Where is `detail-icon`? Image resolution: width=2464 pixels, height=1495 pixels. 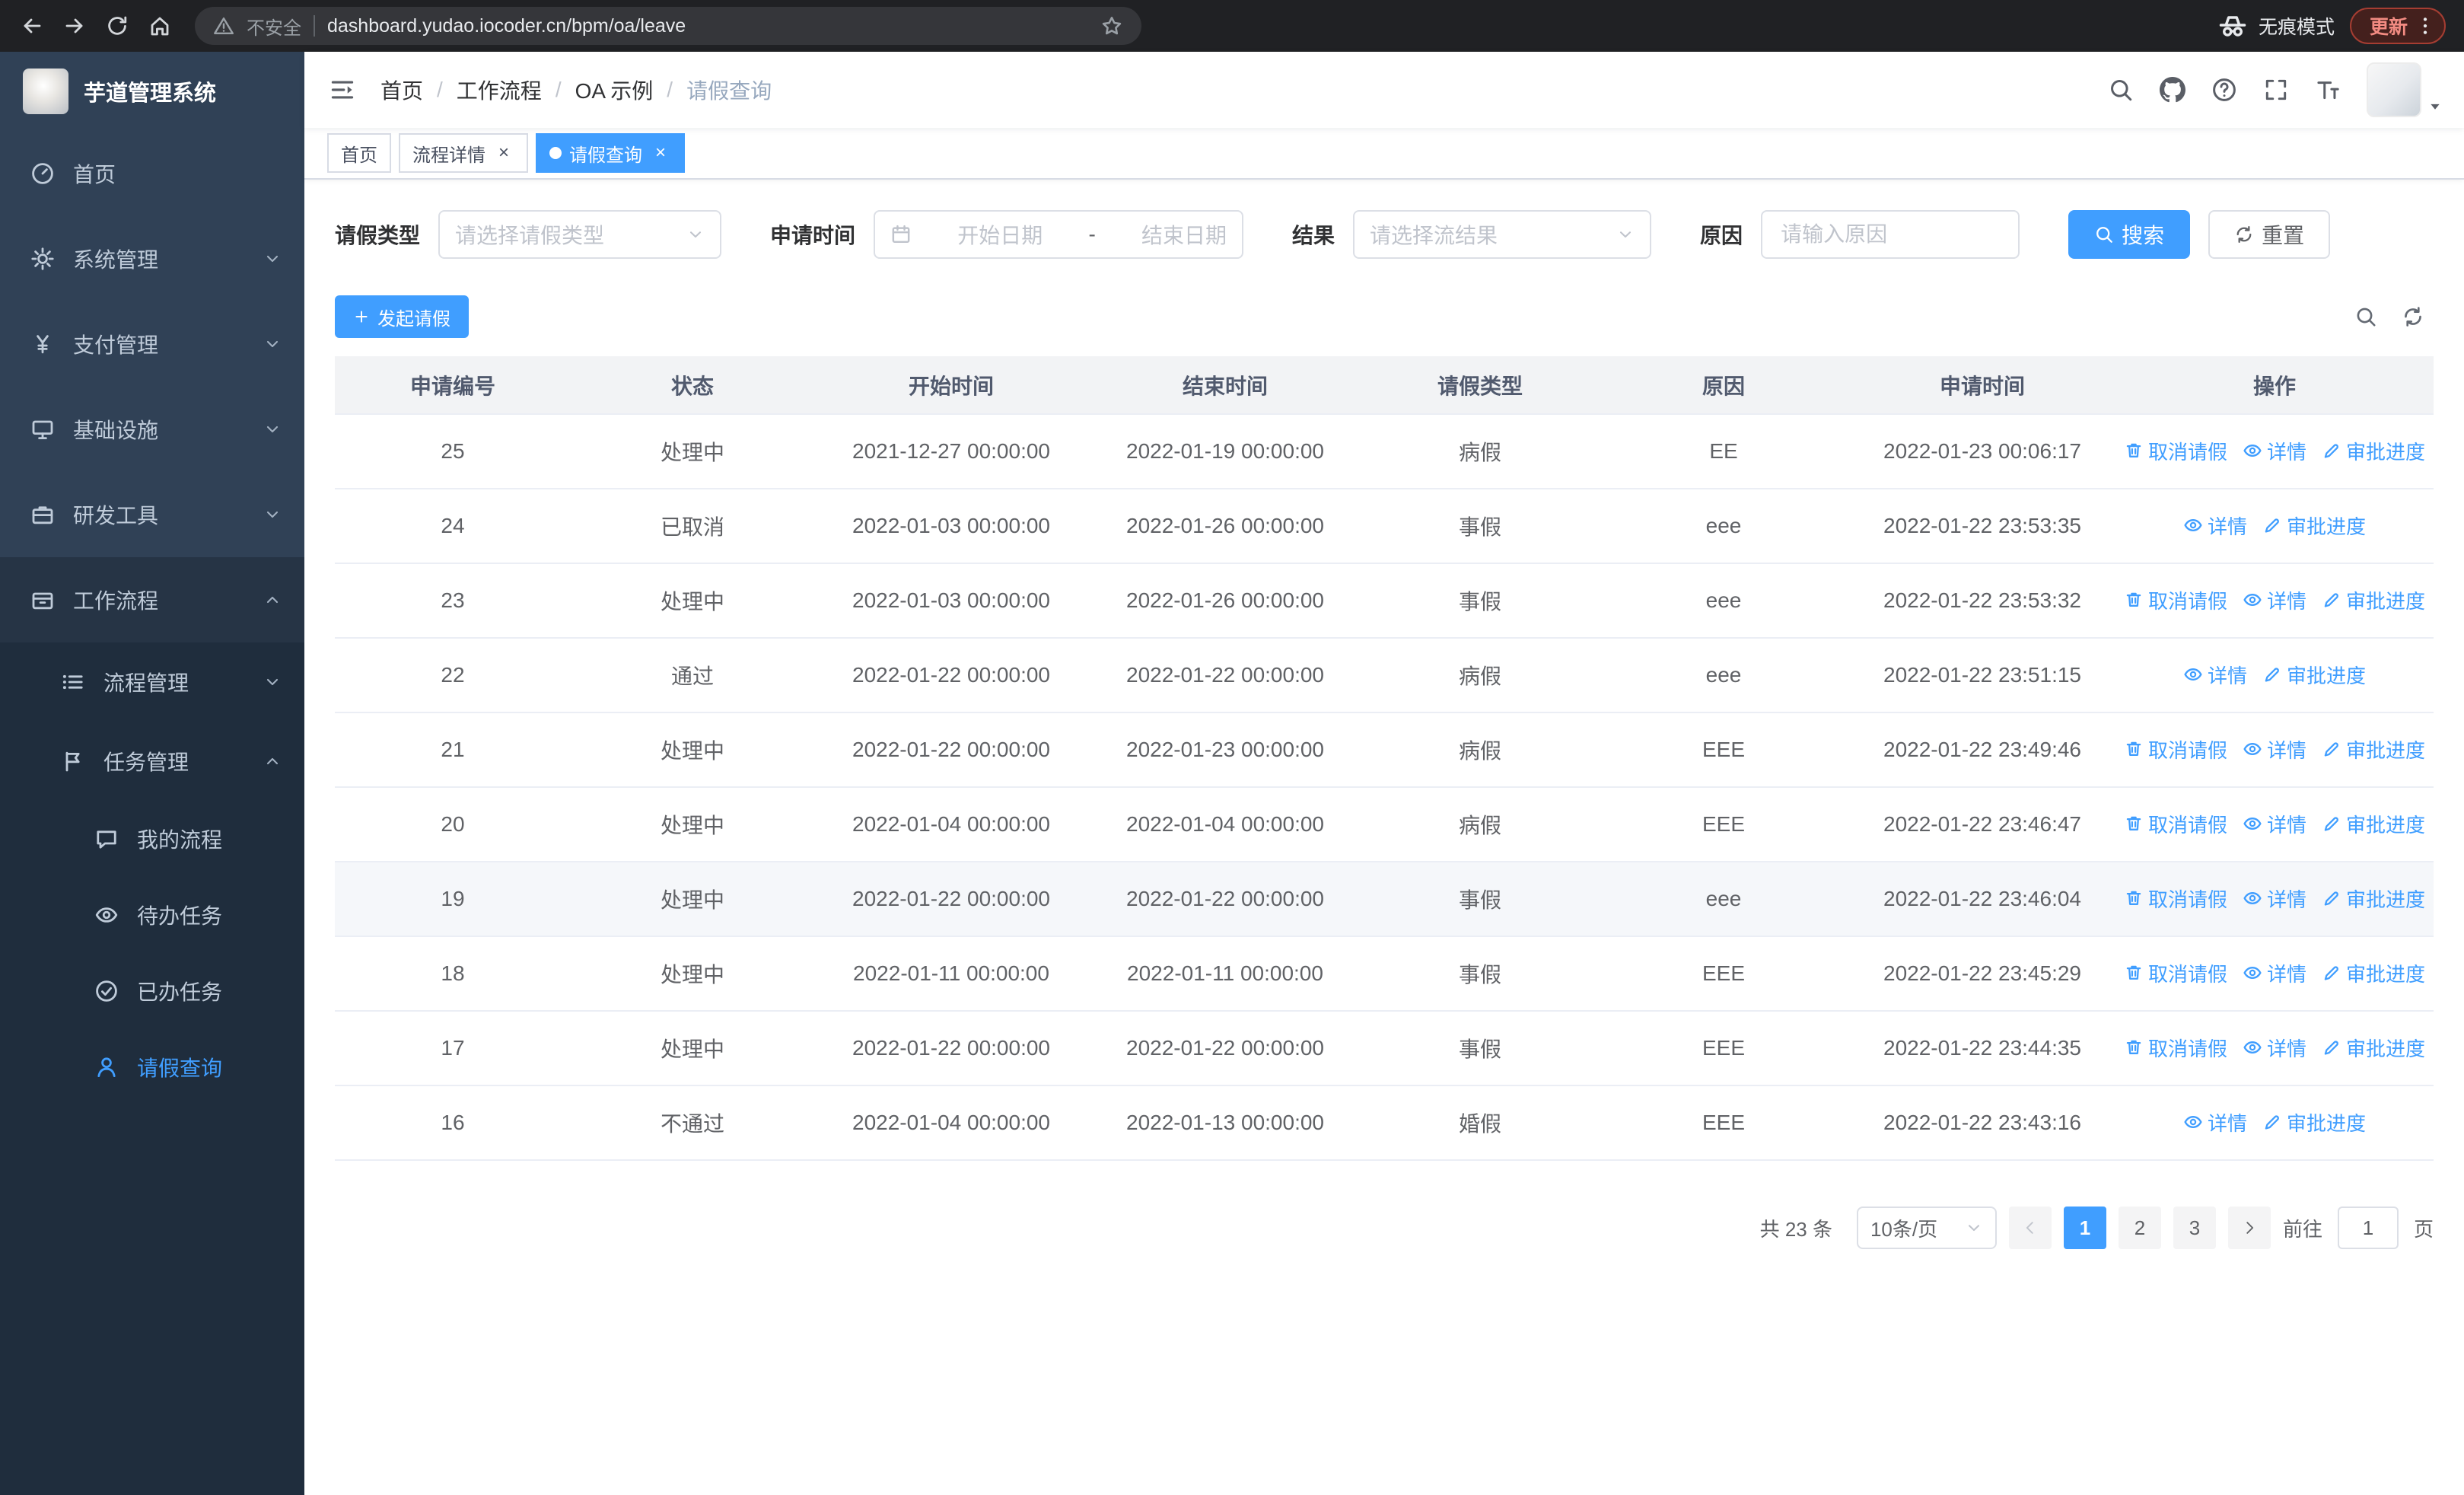 detail-icon is located at coordinates (2252, 600).